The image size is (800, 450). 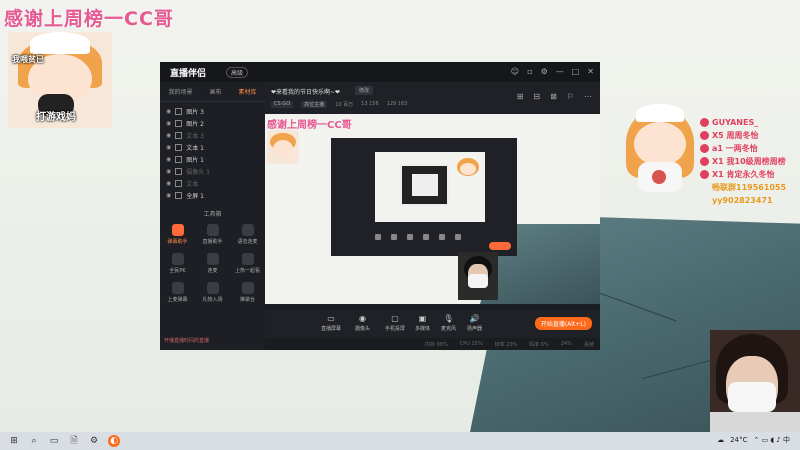 I want to click on settings-icon: ⚙, so click(x=544, y=71).